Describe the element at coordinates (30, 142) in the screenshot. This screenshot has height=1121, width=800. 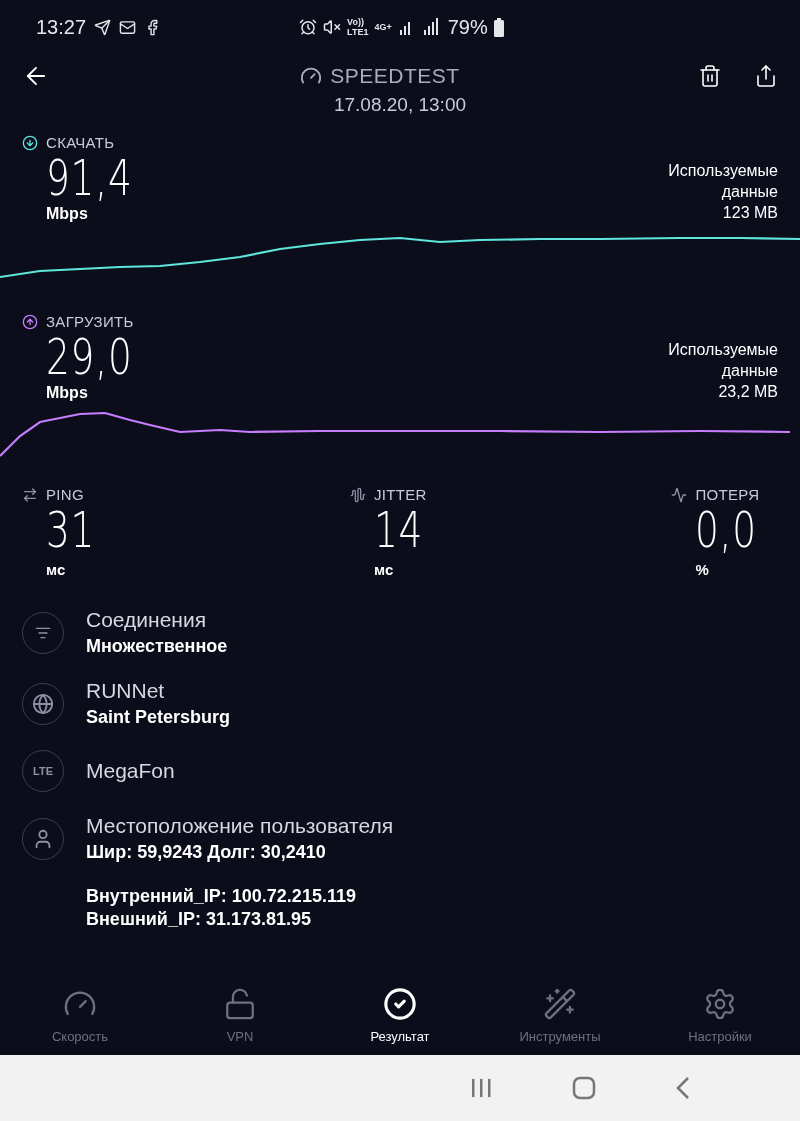
I see `download-icon` at that location.